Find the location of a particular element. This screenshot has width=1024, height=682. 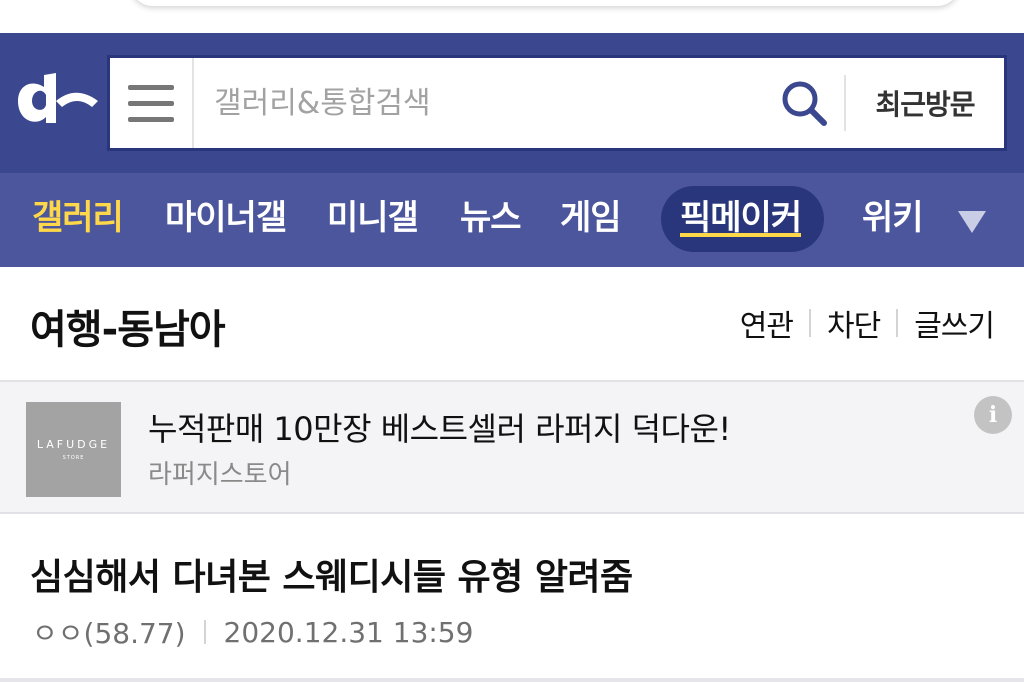

nav-item-minor-gallery: 마이너갤 is located at coordinates (226, 220).